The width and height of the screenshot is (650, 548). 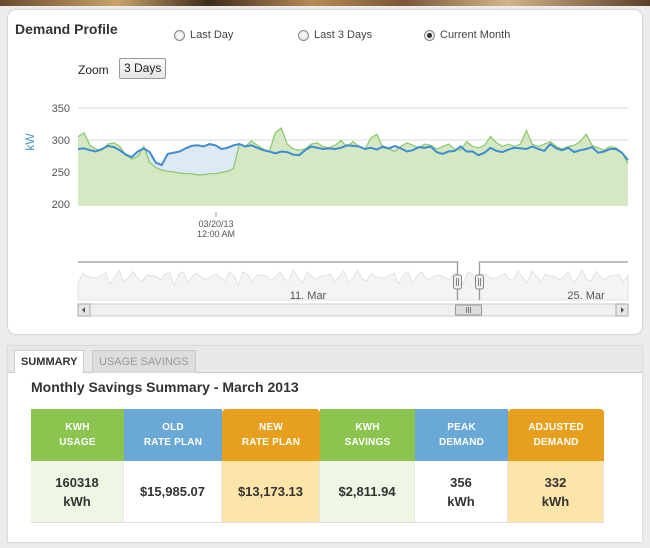 What do you see at coordinates (173, 427) in the screenshot?
I see `column-header-line: OLD` at bounding box center [173, 427].